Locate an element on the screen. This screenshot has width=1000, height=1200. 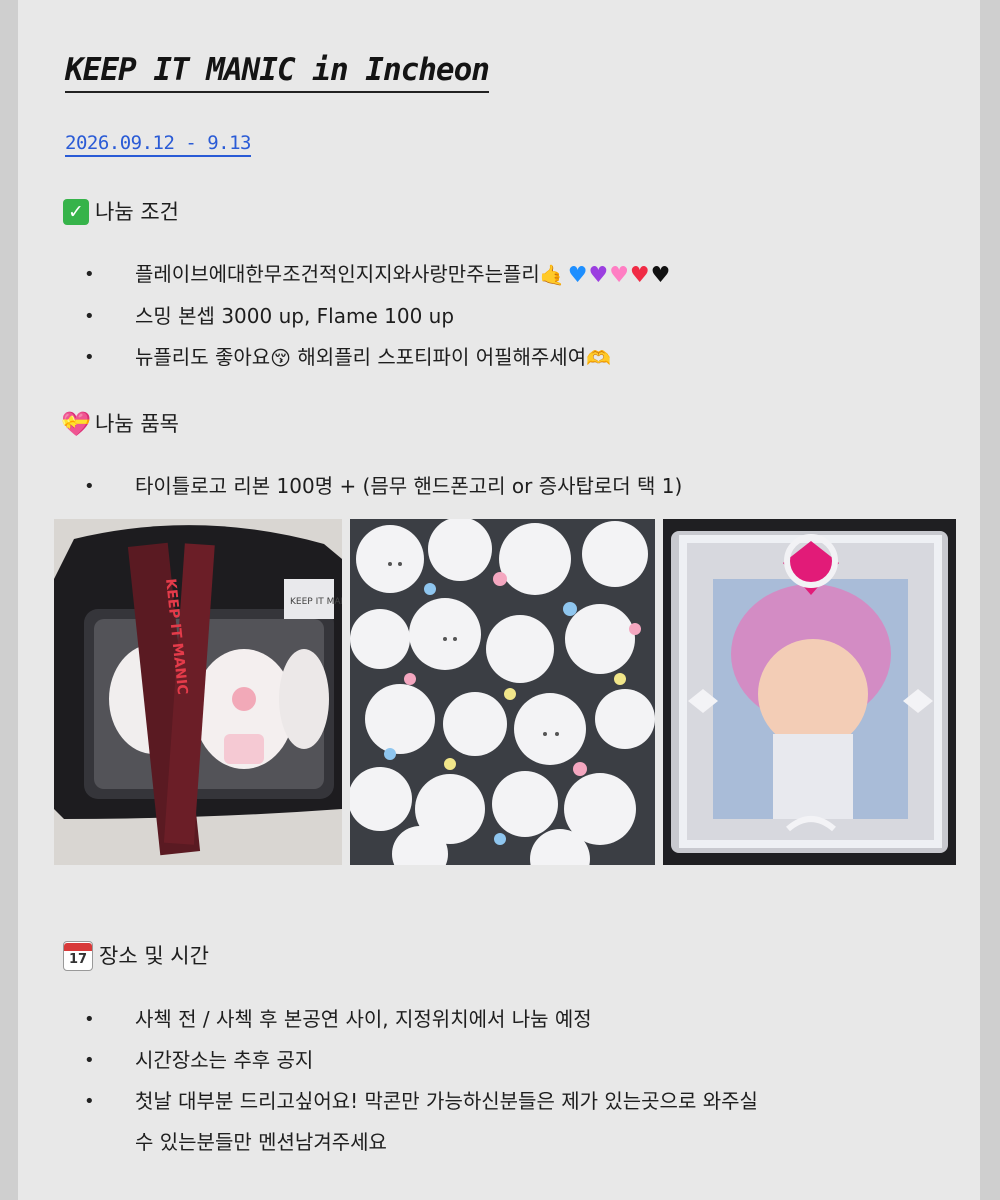
list-item: 시간장소는 추후 공지 is located at coordinates (419, 1060).